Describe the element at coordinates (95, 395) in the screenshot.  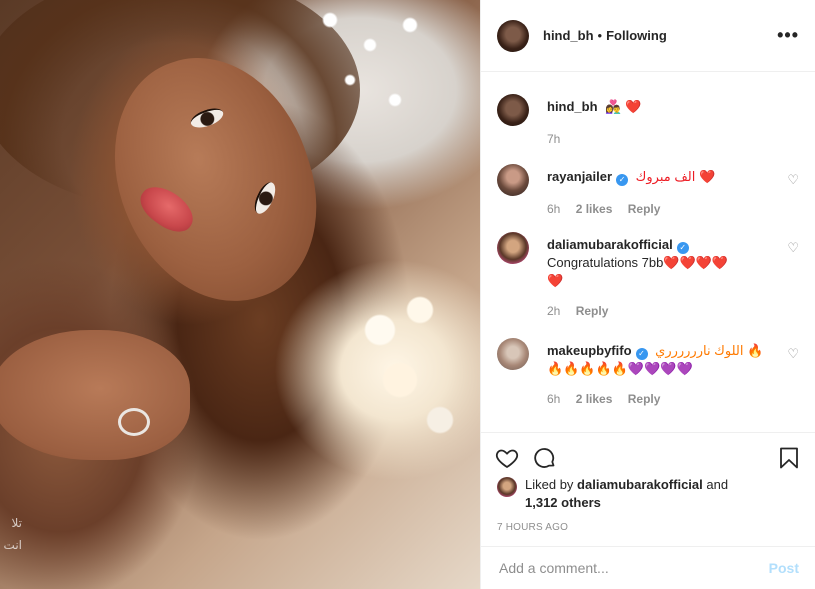
I see `photo-hand` at that location.